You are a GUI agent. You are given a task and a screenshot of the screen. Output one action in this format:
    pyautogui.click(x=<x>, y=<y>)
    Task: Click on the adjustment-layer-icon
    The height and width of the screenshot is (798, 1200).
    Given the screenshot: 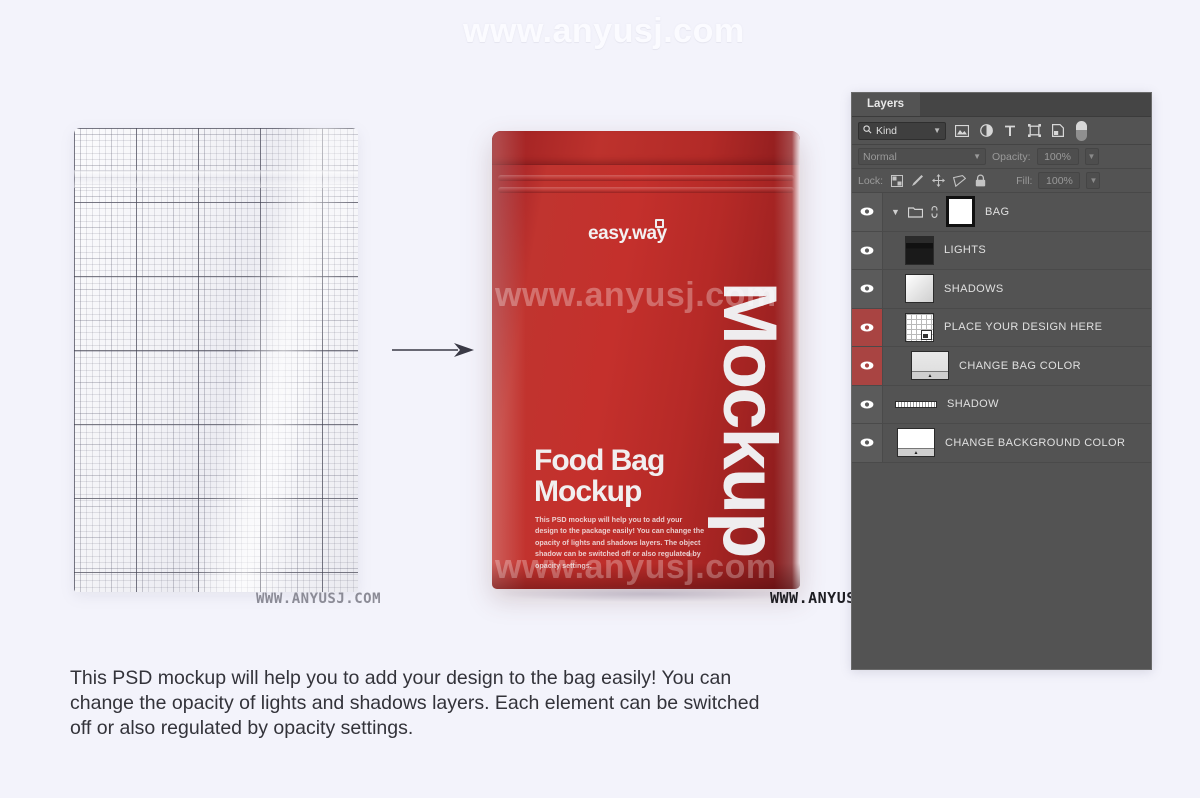 What is the action you would take?
    pyautogui.click(x=986, y=131)
    